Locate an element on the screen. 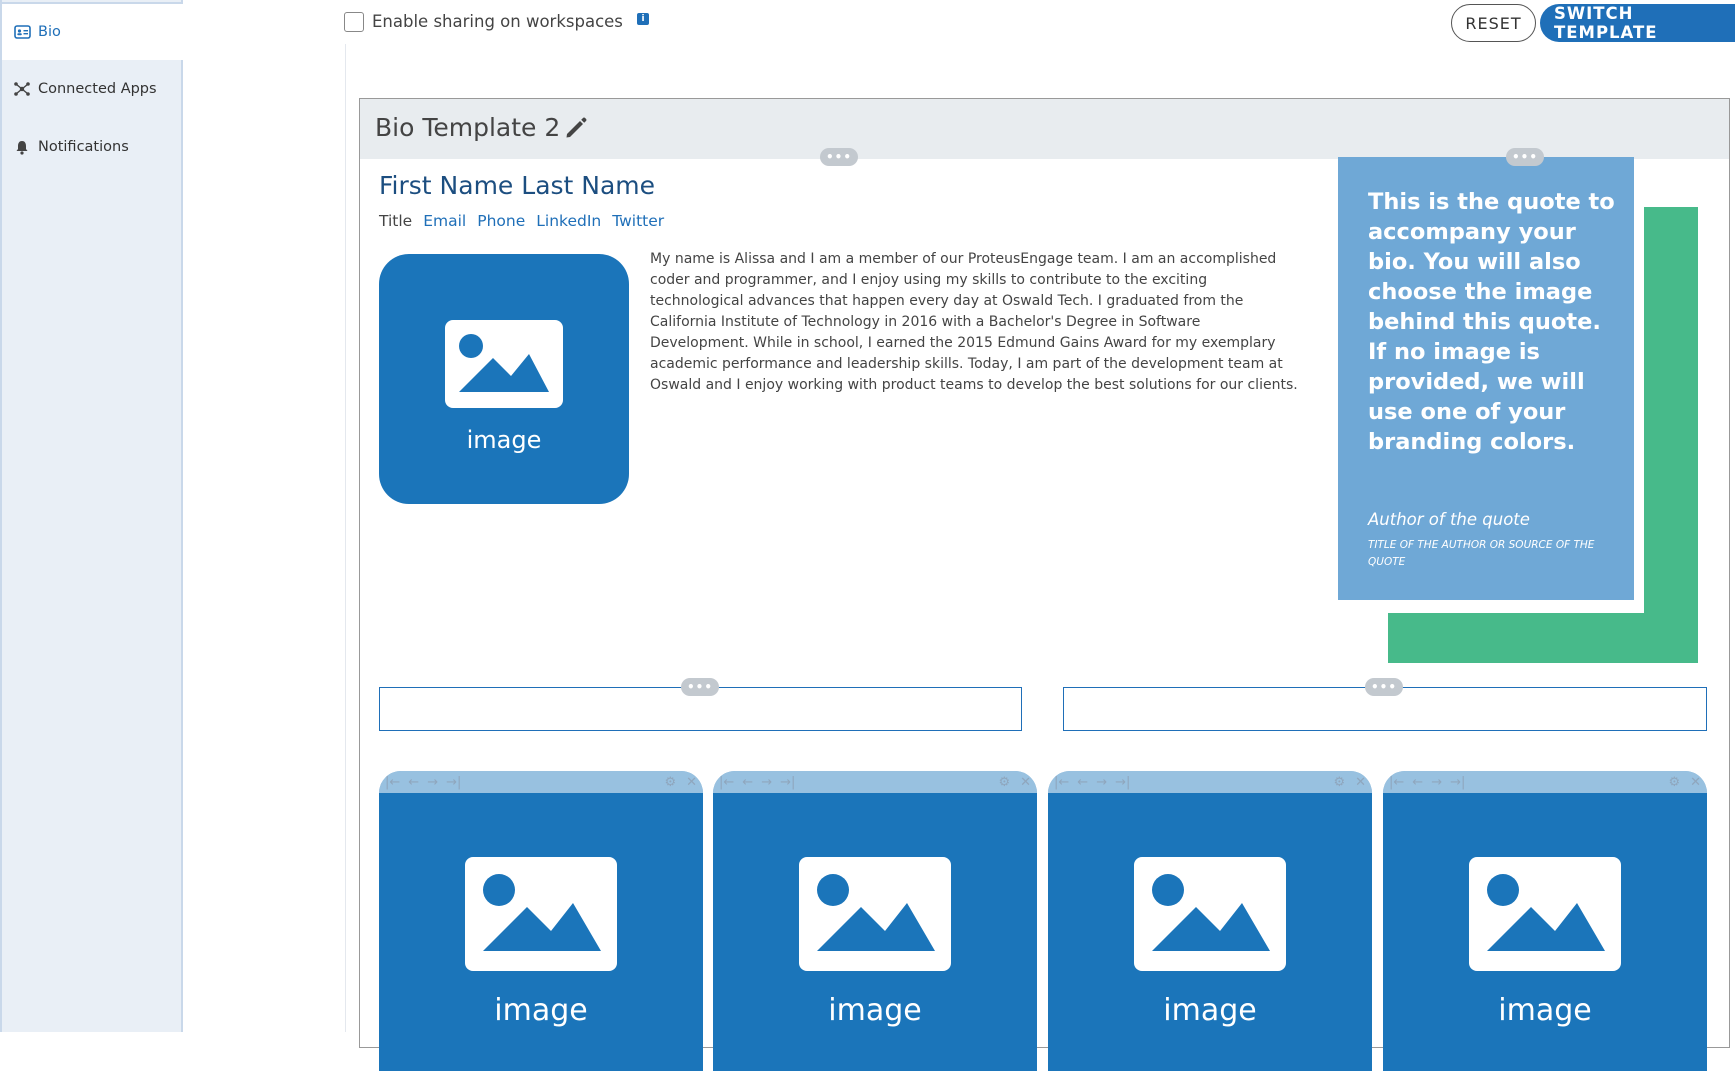 The image size is (1735, 1071). sidebar-item-notifications: Notifications is located at coordinates (92, 147).